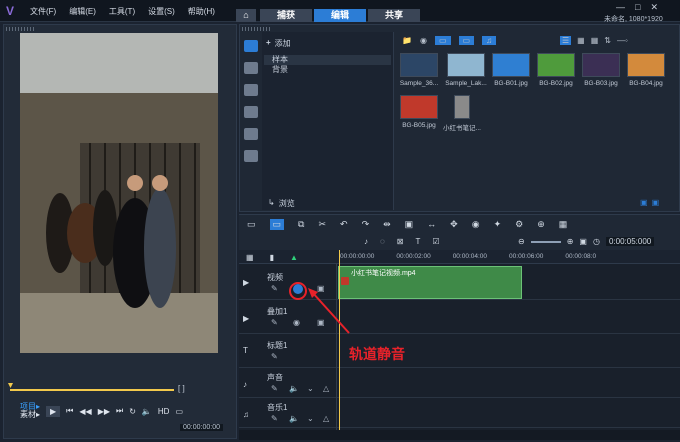  Describe the element at coordinates (164, 411) in the screenshot. I see `hd-label: HD` at that location.